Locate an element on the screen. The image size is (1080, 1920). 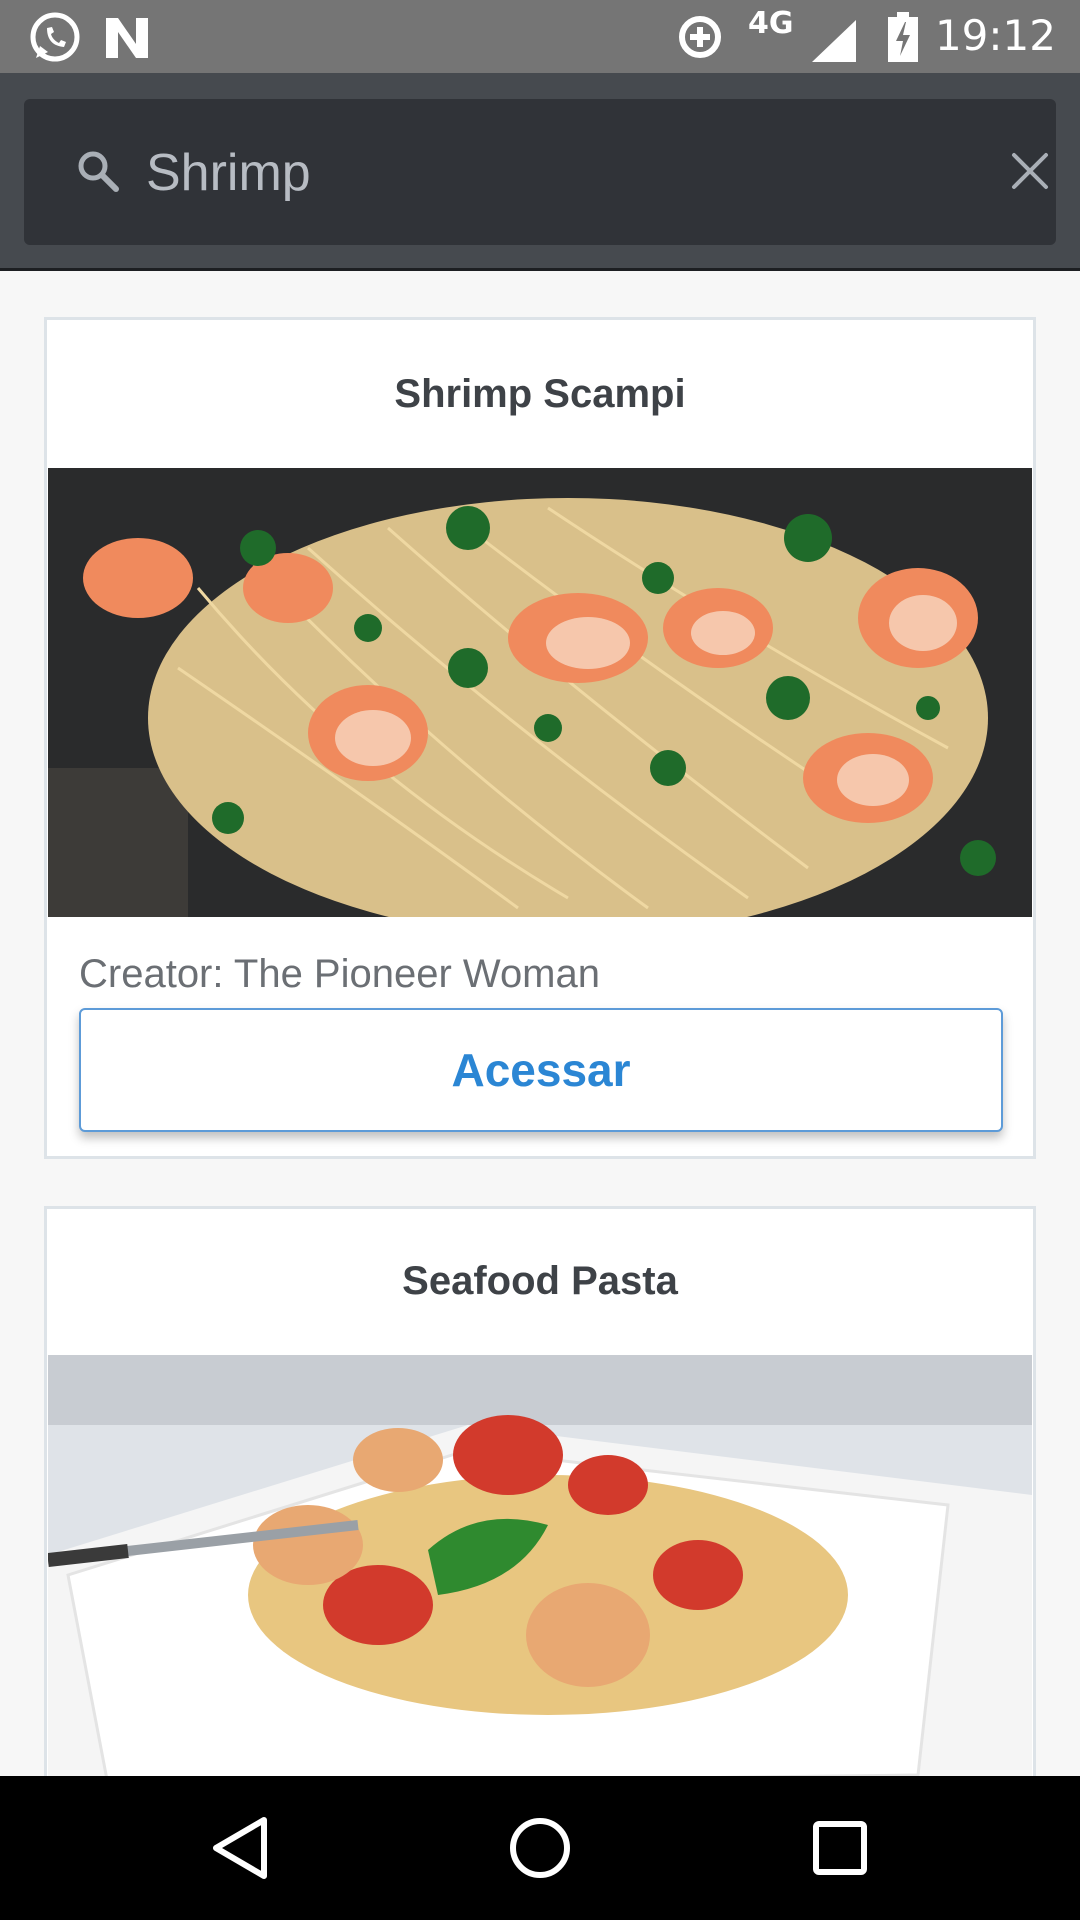
back-icon is located at coordinates (240, 1850).